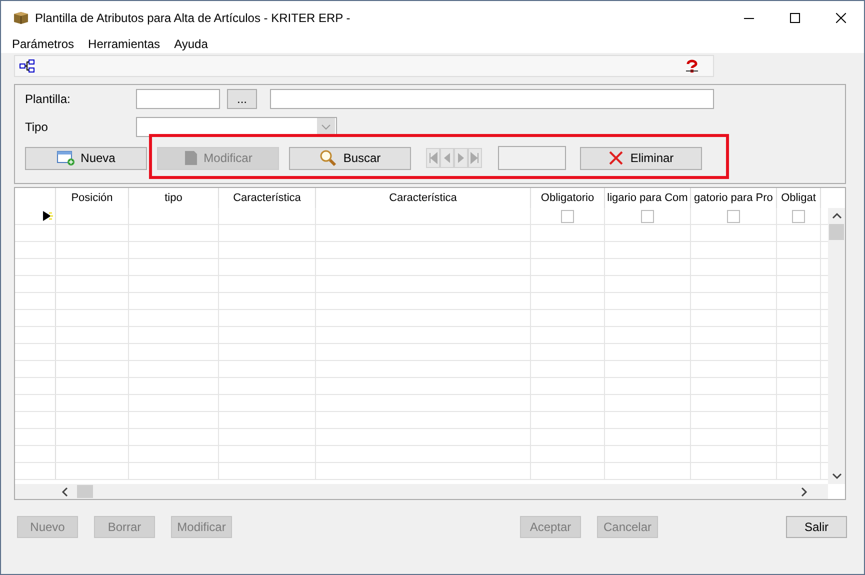  What do you see at coordinates (837, 476) in the screenshot?
I see `scroll-down-icon` at bounding box center [837, 476].